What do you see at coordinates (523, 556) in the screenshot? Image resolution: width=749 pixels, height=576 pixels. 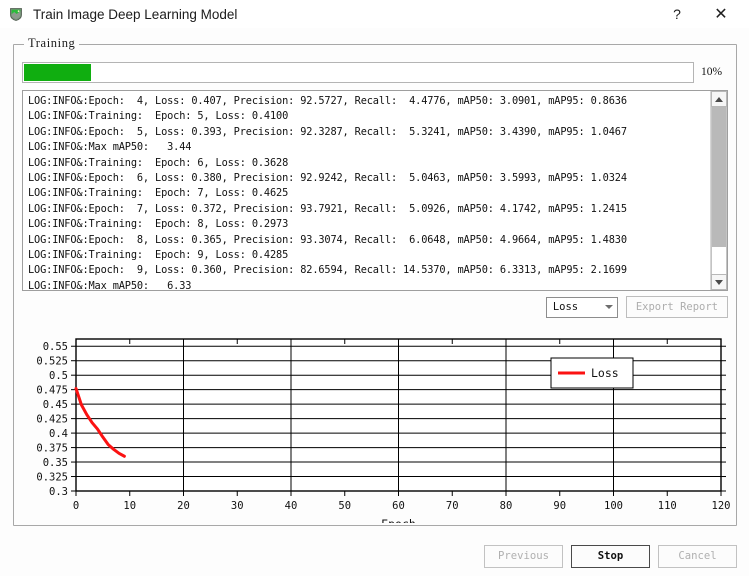 I see `previous-button: Previous` at bounding box center [523, 556].